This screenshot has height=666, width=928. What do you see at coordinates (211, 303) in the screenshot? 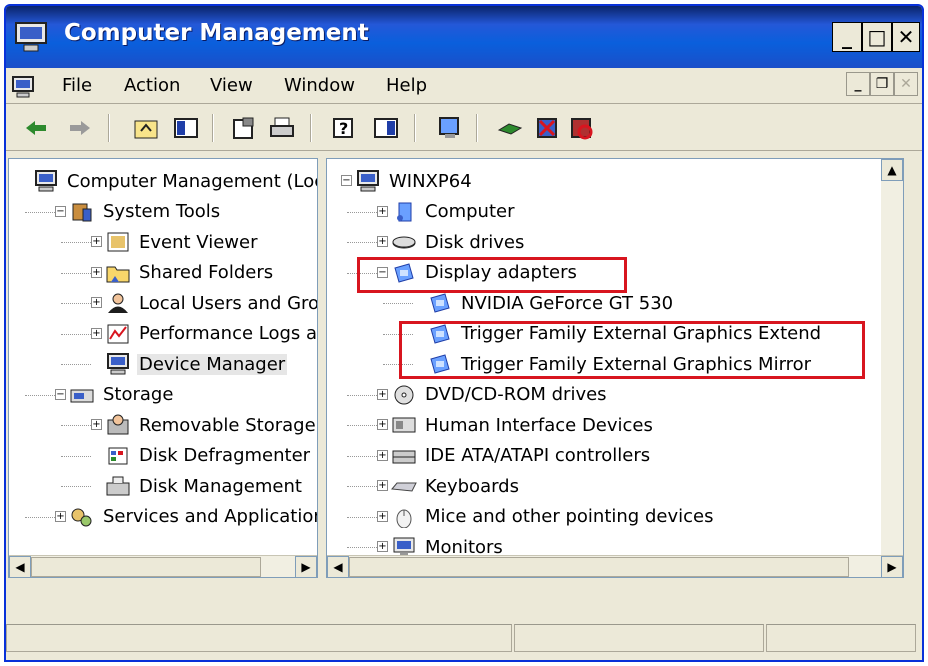
I see `tree-node-local-users-and-gro: Local Users and Gro` at bounding box center [211, 303].